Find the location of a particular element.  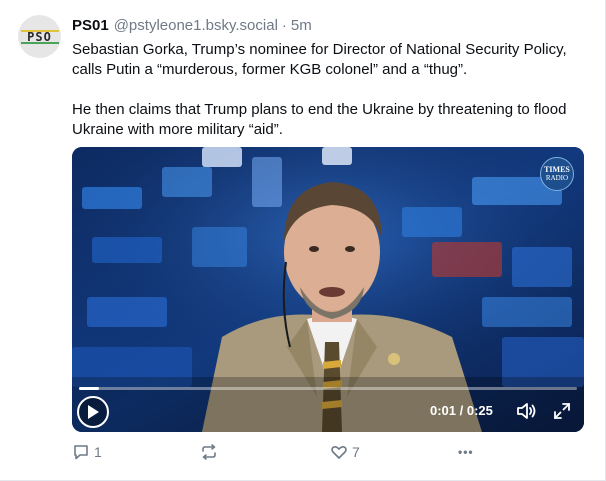

avatar-logo: PSO is located at coordinates (39, 36).